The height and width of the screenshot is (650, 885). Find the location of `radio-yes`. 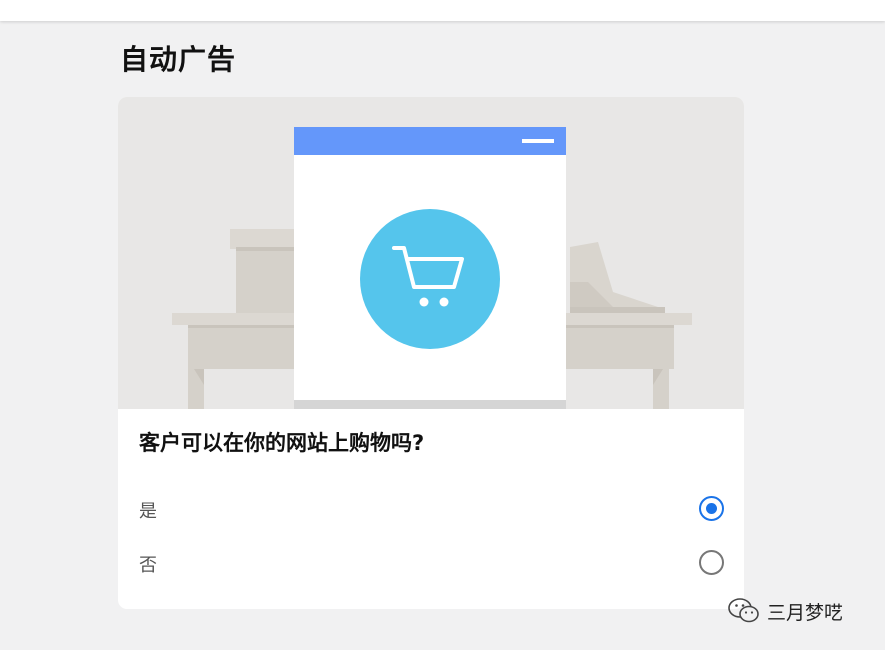

radio-yes is located at coordinates (711, 508).